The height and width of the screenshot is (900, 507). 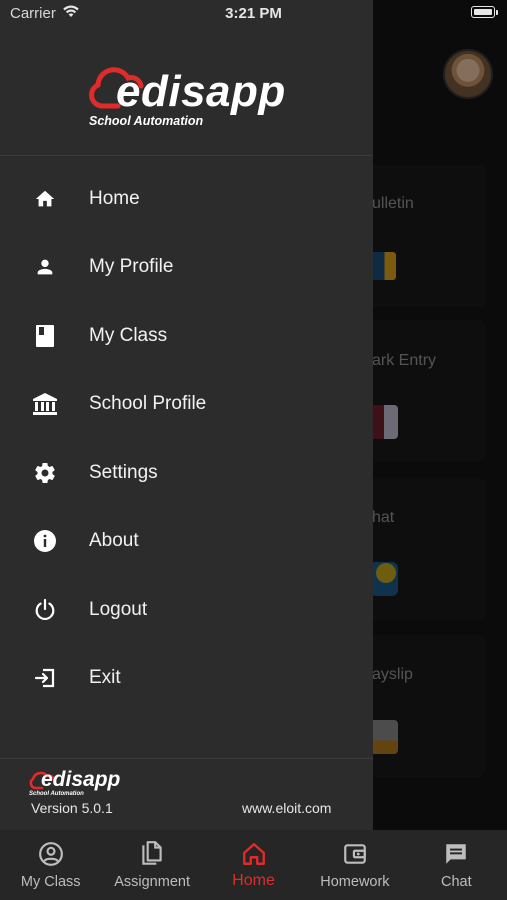 I want to click on copy-icon, so click(x=152, y=854).